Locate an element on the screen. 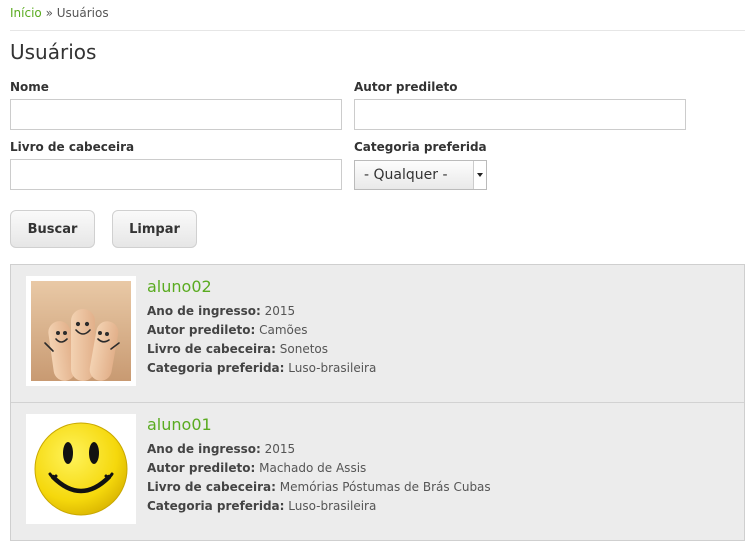 This screenshot has height=552, width=755. categoria-selected-value: - Qualquer - is located at coordinates (406, 175).